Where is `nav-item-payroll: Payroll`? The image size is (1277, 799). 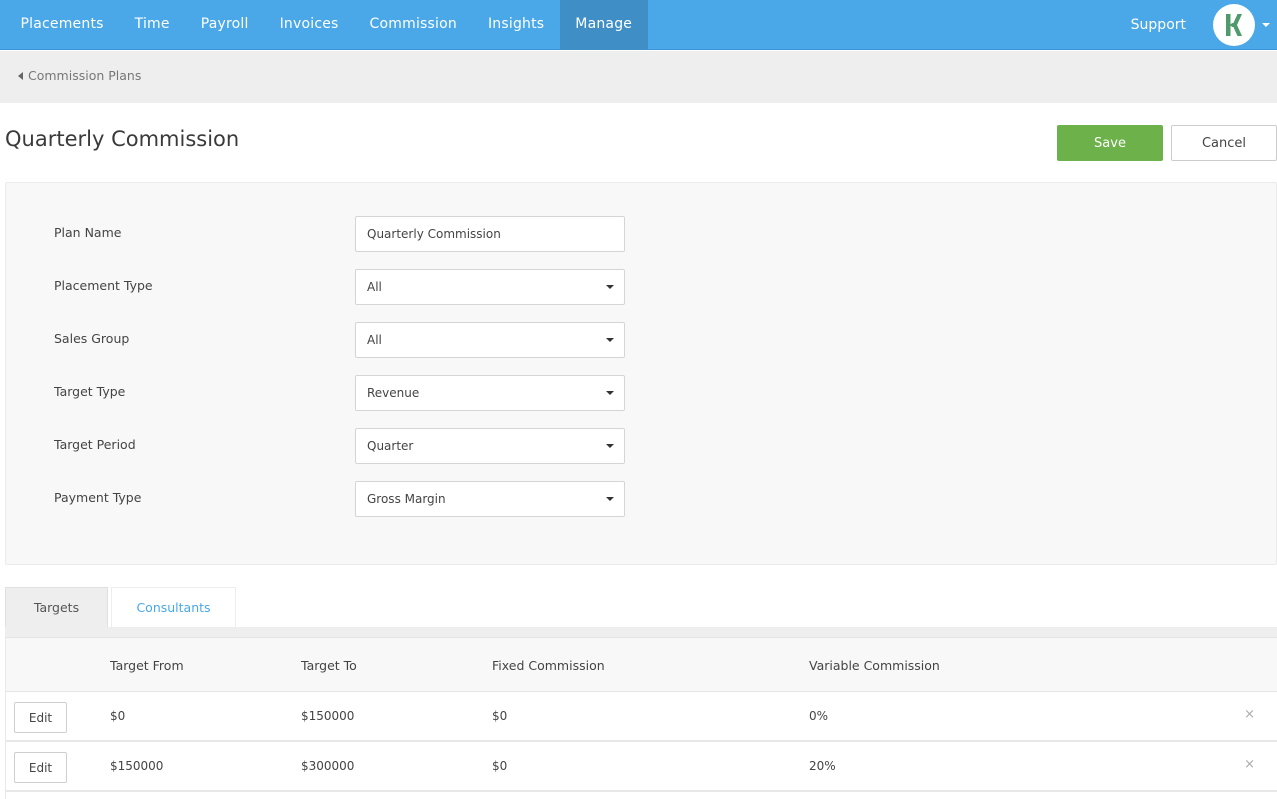
nav-item-payroll: Payroll is located at coordinates (224, 25).